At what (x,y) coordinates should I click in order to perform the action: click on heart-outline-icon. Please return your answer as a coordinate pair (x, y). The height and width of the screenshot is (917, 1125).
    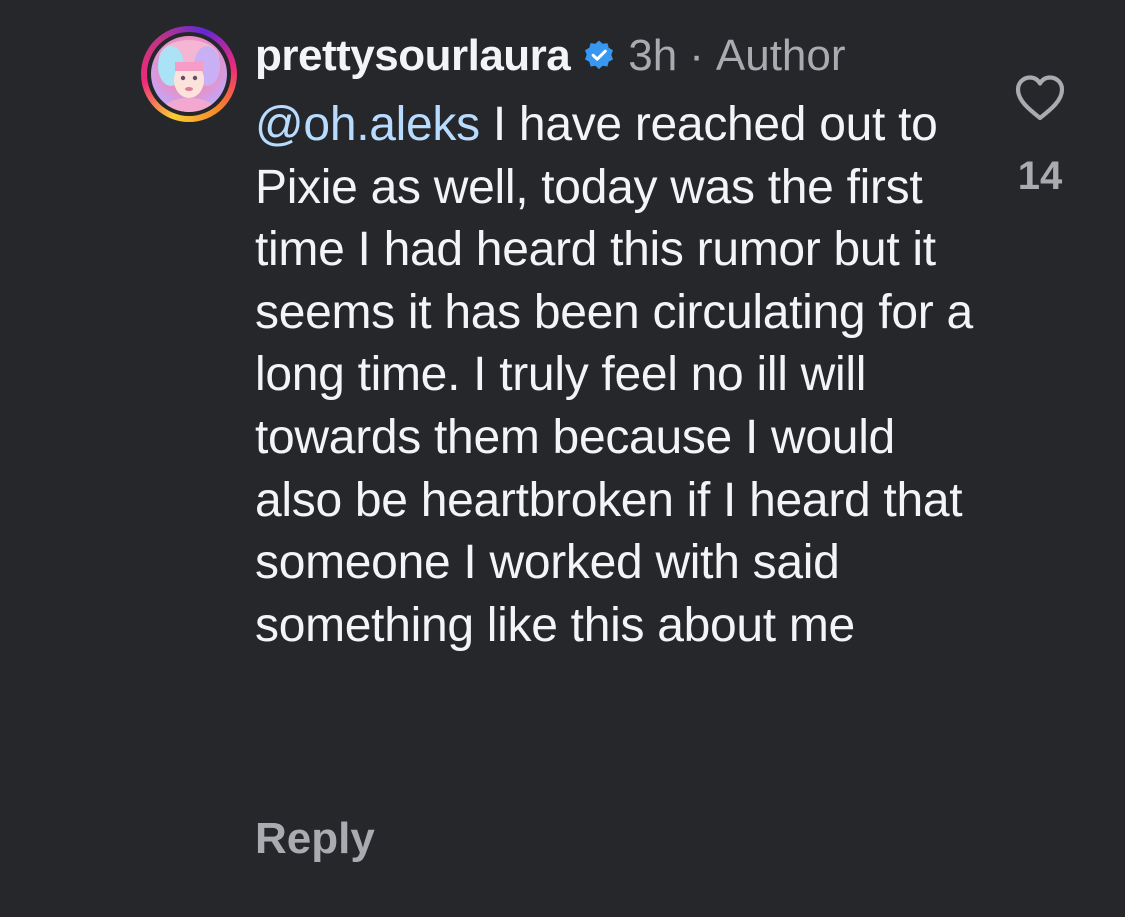
    Looking at the image, I should click on (1040, 98).